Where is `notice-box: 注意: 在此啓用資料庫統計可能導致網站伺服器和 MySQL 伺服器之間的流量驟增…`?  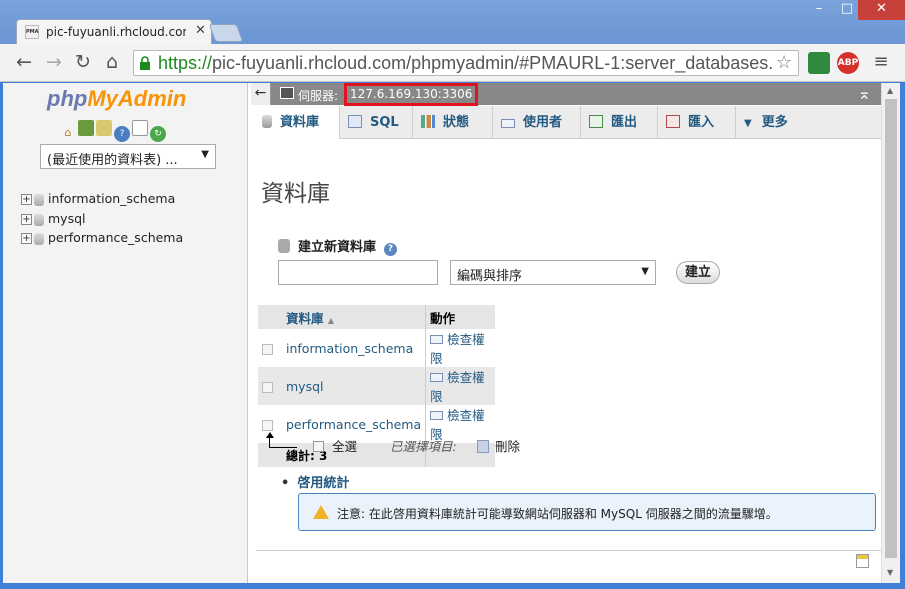 notice-box: 注意: 在此啓用資料庫統計可能導致網站伺服器和 MySQL 伺服器之間的流量驟增… is located at coordinates (587, 512).